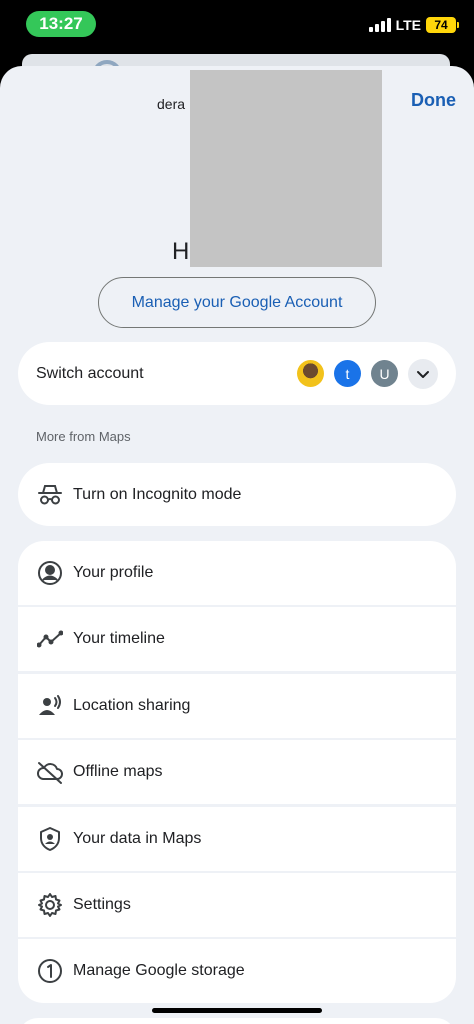 Image resolution: width=474 pixels, height=1024 pixels. Describe the element at coordinates (237, 838) in the screenshot. I see `menu-item-your-data-in-maps: Your data in Maps` at that location.